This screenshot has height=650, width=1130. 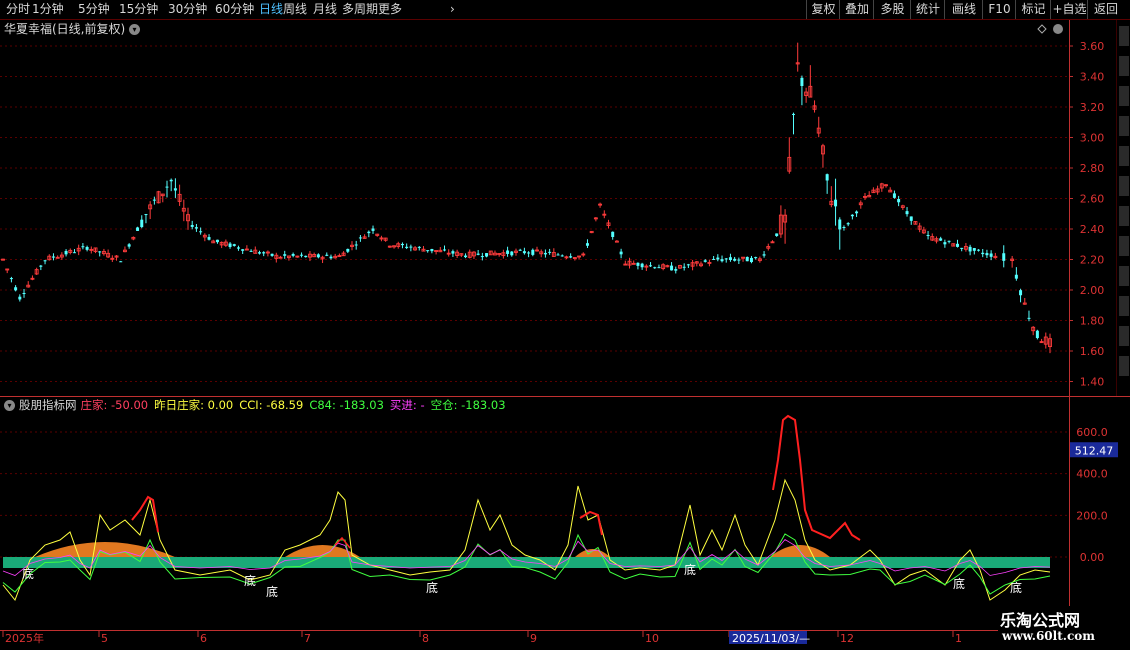 What do you see at coordinates (847, 638) in the screenshot?
I see `time-axis-label: 12` at bounding box center [847, 638].